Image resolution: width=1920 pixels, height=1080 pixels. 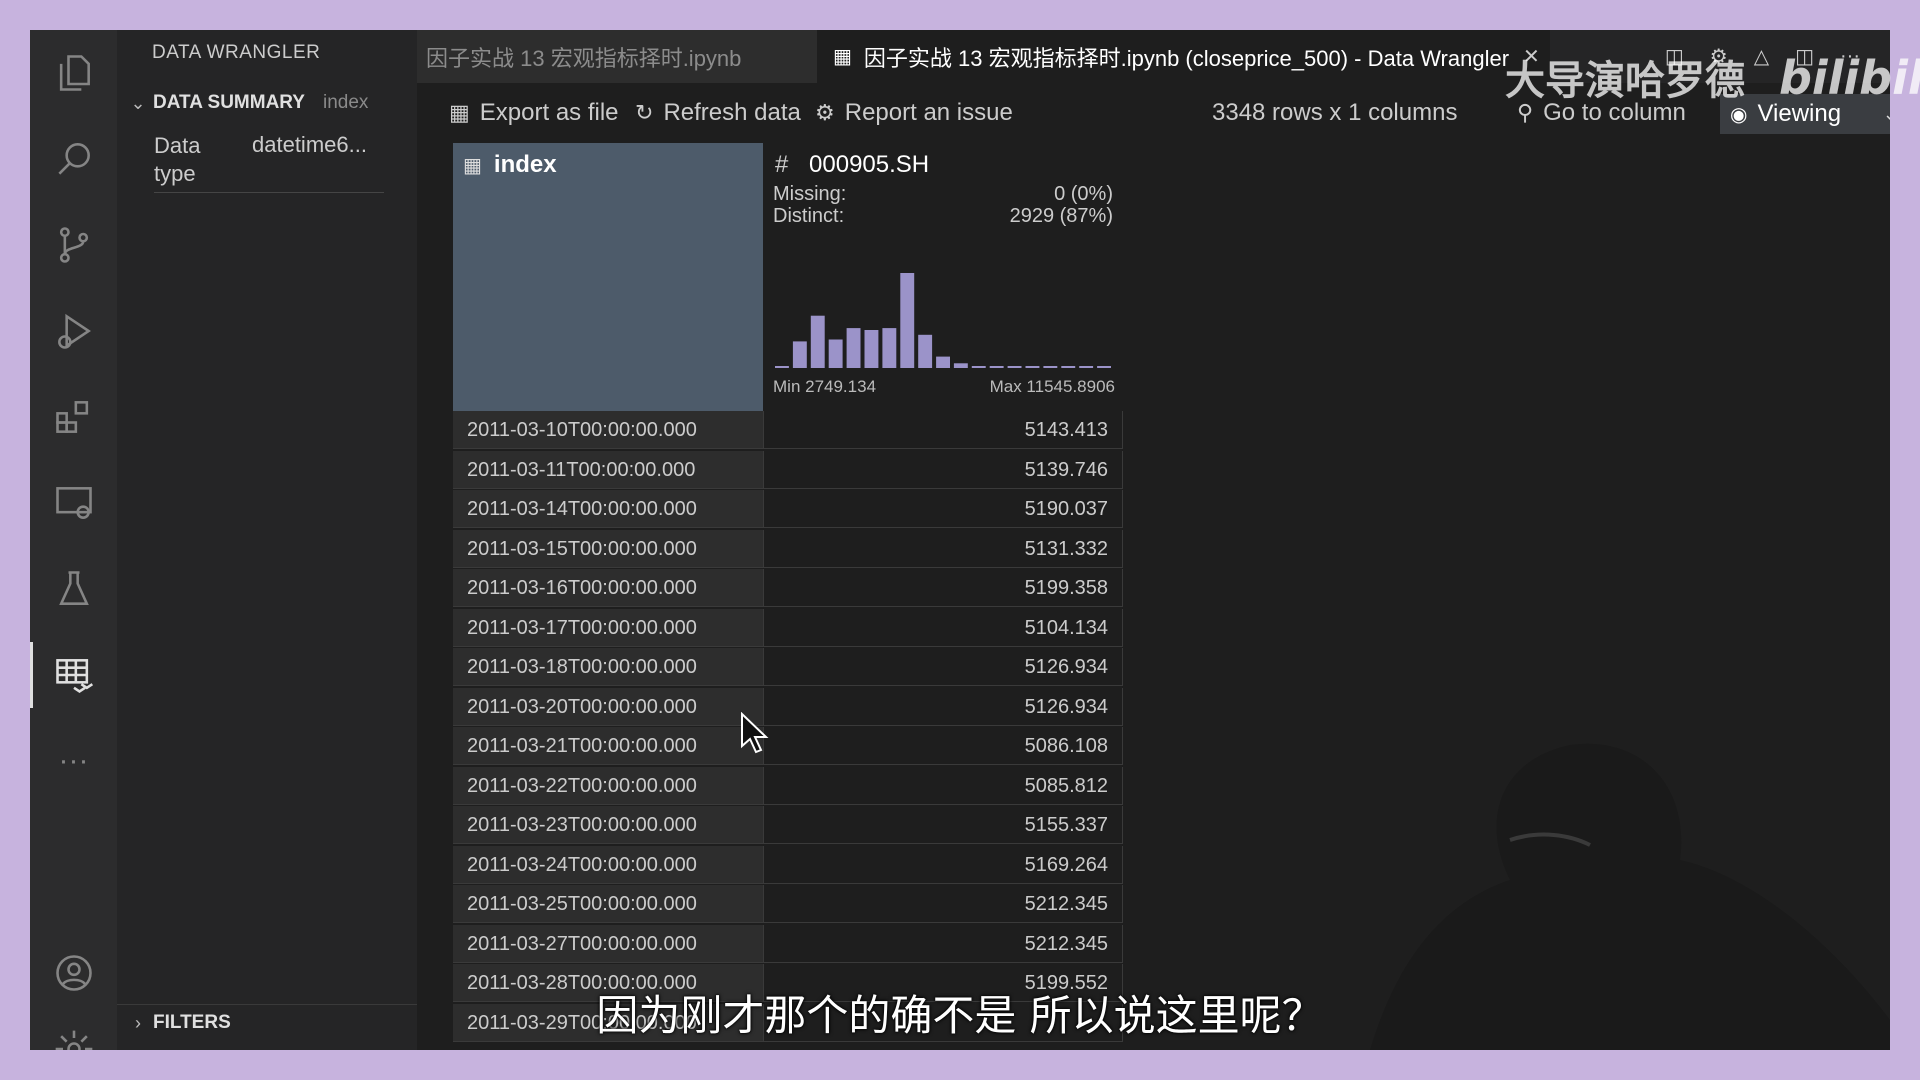 What do you see at coordinates (943, 548) in the screenshot?
I see `value-cell: 5131.332` at bounding box center [943, 548].